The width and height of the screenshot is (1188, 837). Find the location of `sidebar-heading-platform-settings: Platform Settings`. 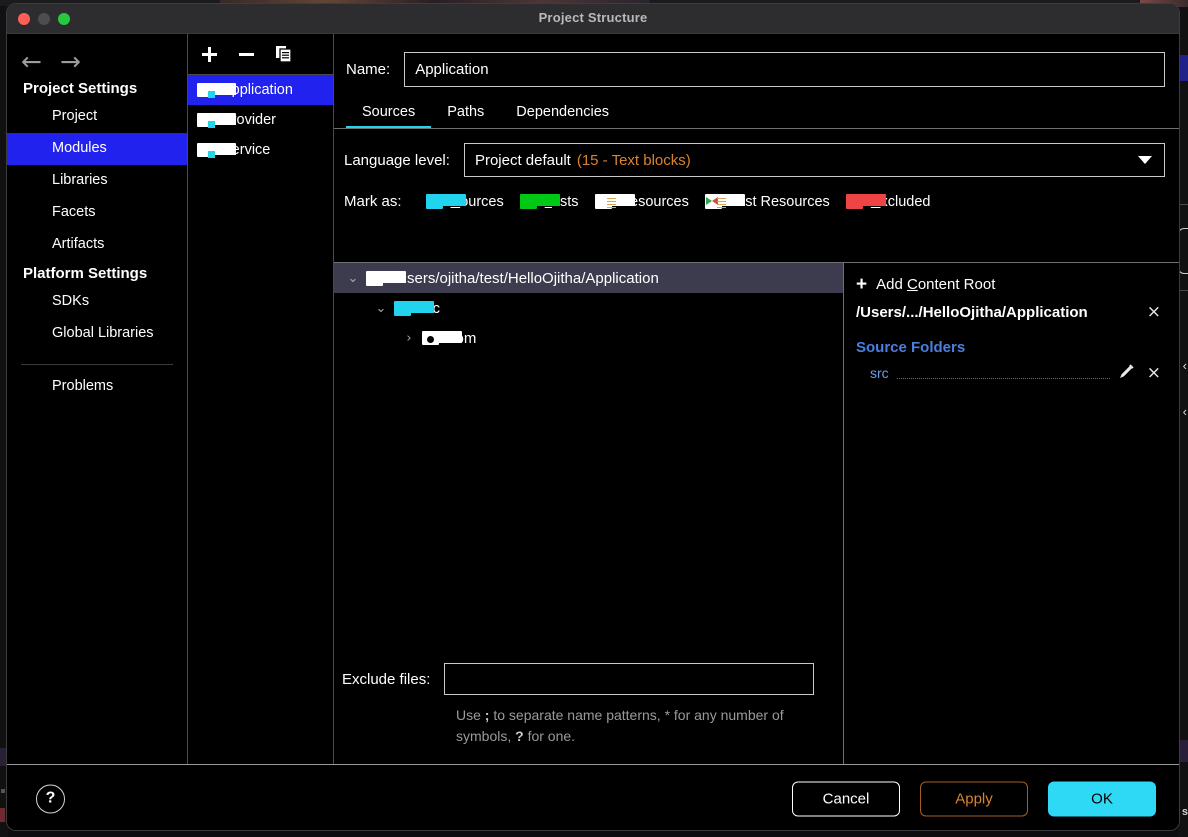

sidebar-heading-platform-settings: Platform Settings is located at coordinates (85, 273).